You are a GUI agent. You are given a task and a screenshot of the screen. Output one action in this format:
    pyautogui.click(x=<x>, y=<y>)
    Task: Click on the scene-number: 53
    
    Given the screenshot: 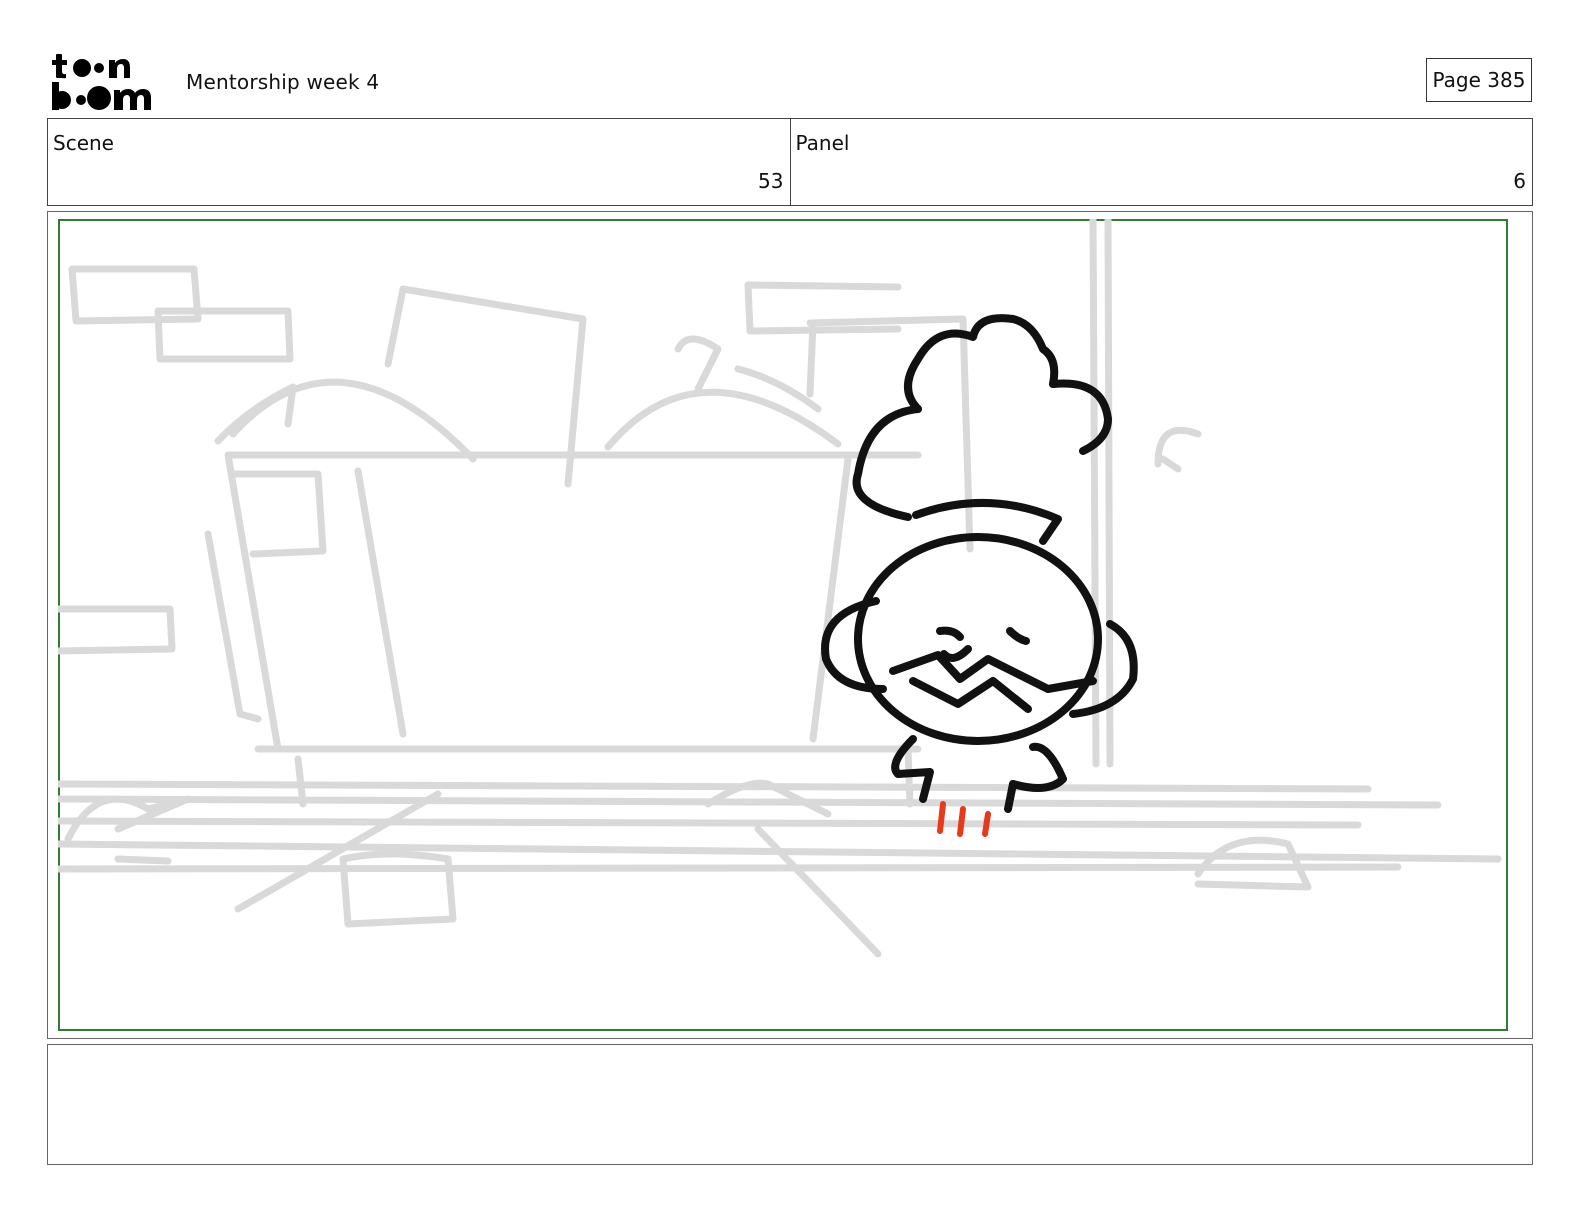 What is the action you would take?
    pyautogui.click(x=771, y=181)
    